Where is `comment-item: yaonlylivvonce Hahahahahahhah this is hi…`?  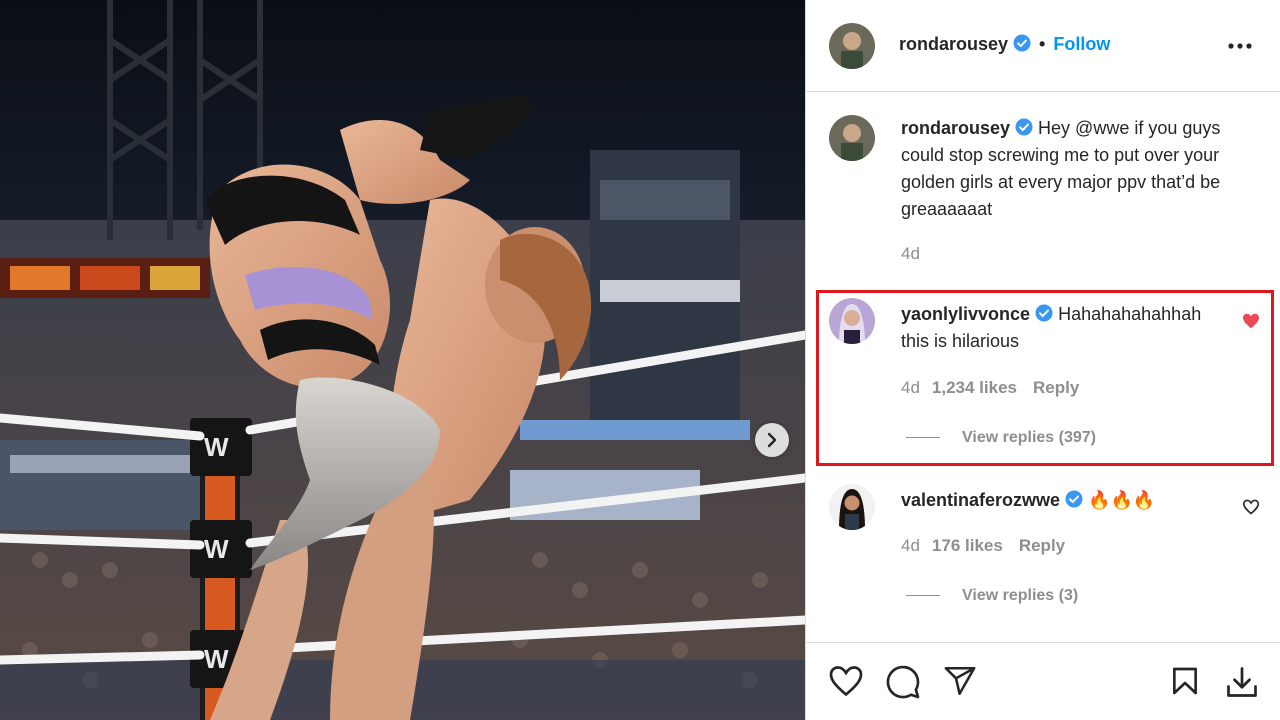
comment-item: yaonlylivvonce Hahahahahahhah this is hi… is located at coordinates (1043, 378).